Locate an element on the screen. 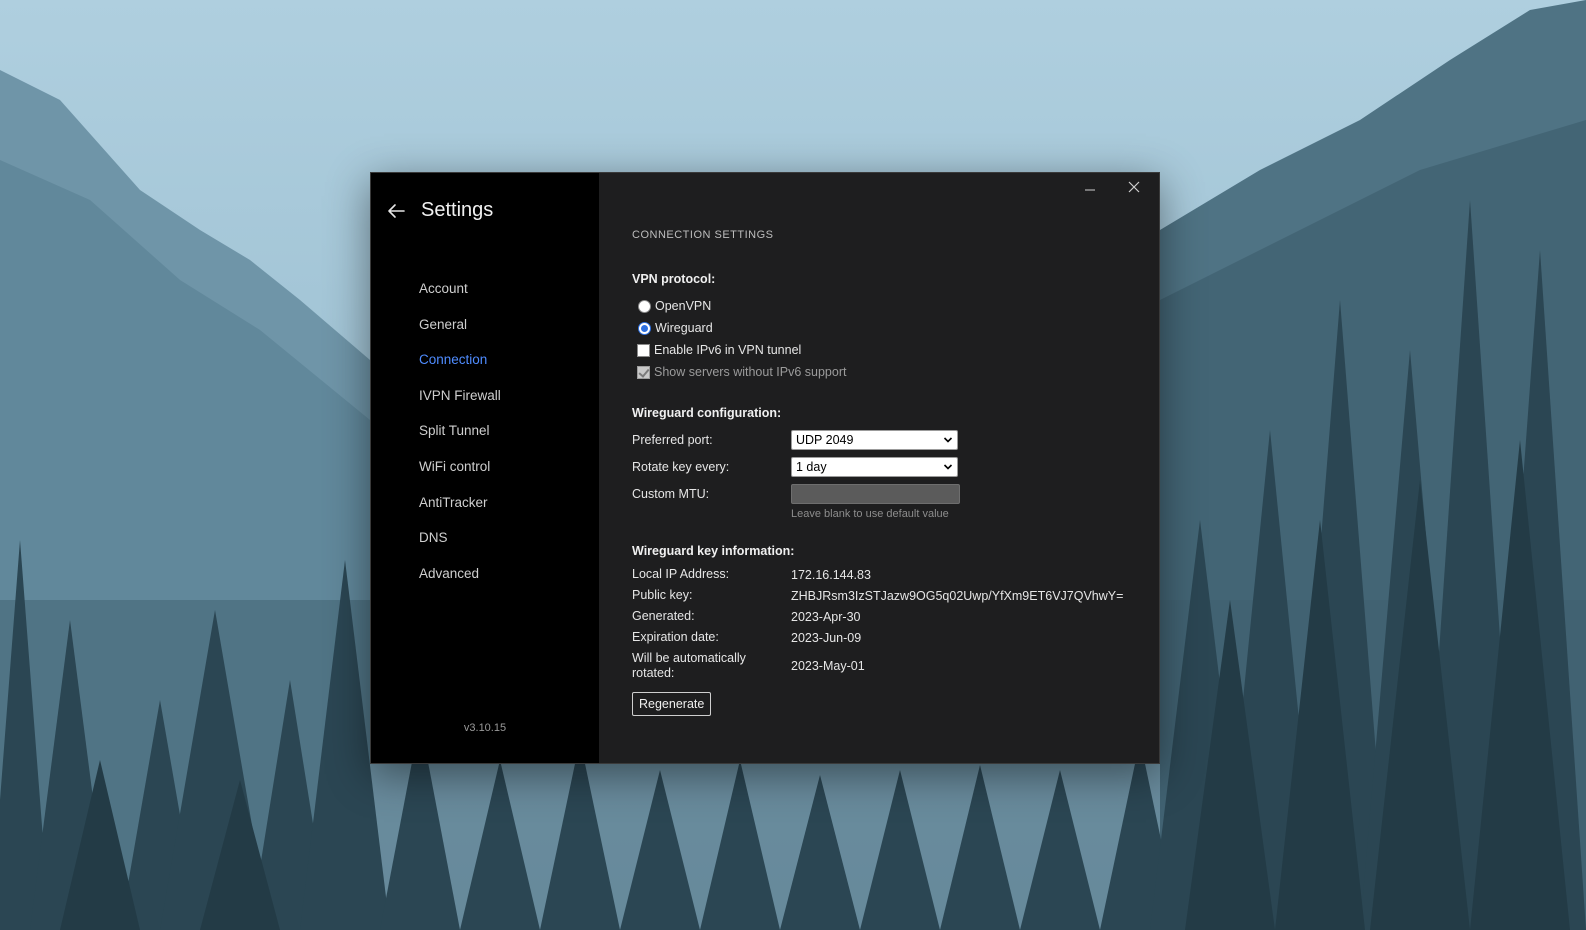  show-servers-without-ipv6-option: Show servers without IPv6 support is located at coordinates (885, 372).